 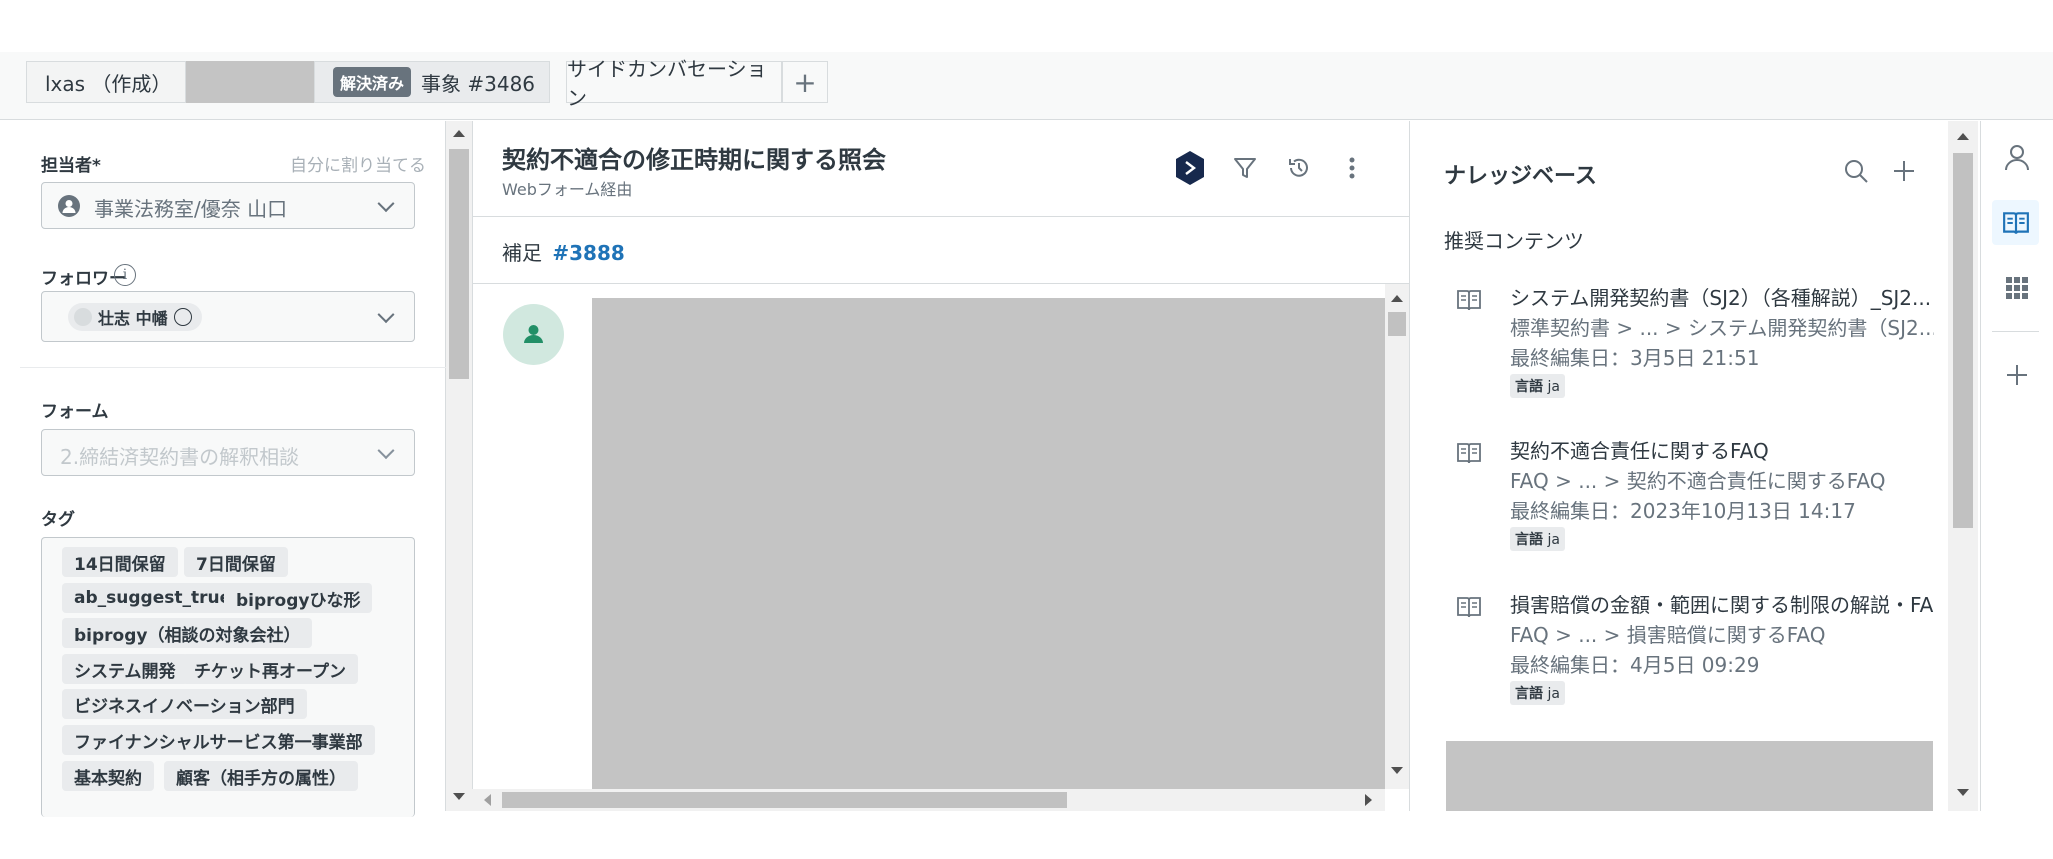 What do you see at coordinates (1722, 605) in the screenshot?
I see `kb-article-title: 損害賠償の金額・範囲に関する制限の解説・FAQ` at bounding box center [1722, 605].